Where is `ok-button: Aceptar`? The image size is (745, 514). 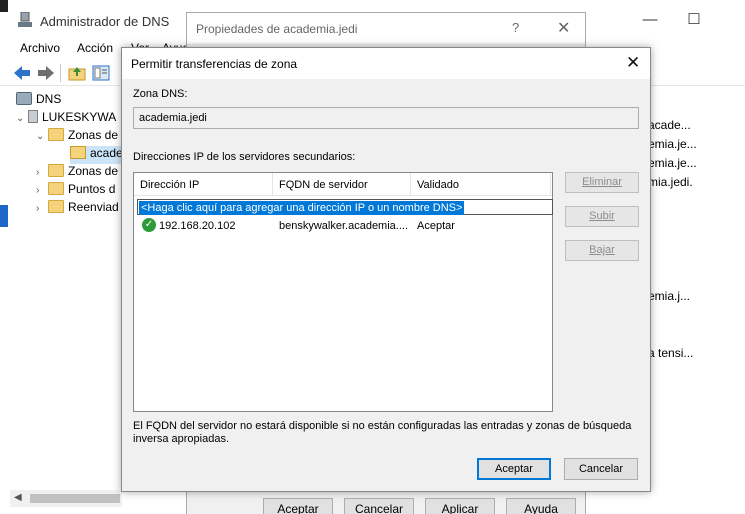
ok-button: Aceptar is located at coordinates (514, 469).